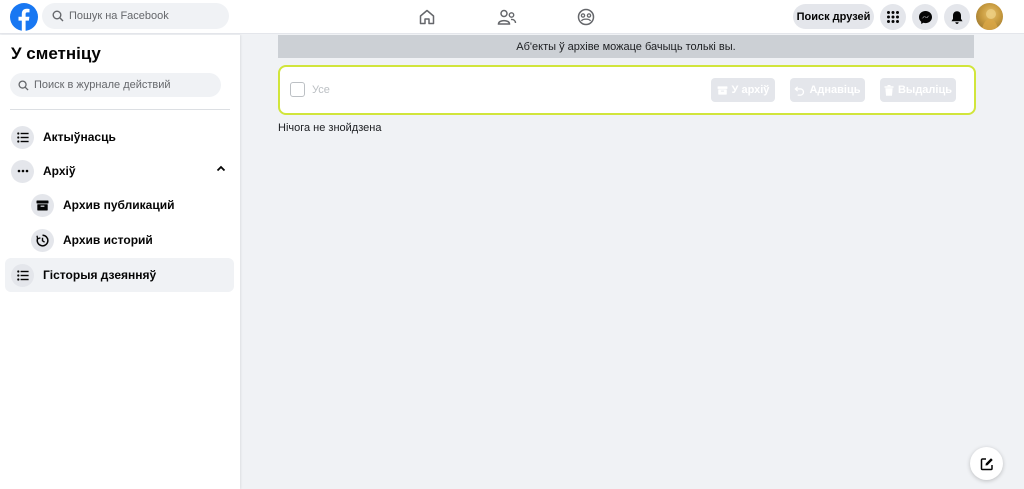 The width and height of the screenshot is (1024, 489). What do you see at coordinates (330, 128) in the screenshot?
I see `empty-state-text: Нічога не знойдзена` at bounding box center [330, 128].